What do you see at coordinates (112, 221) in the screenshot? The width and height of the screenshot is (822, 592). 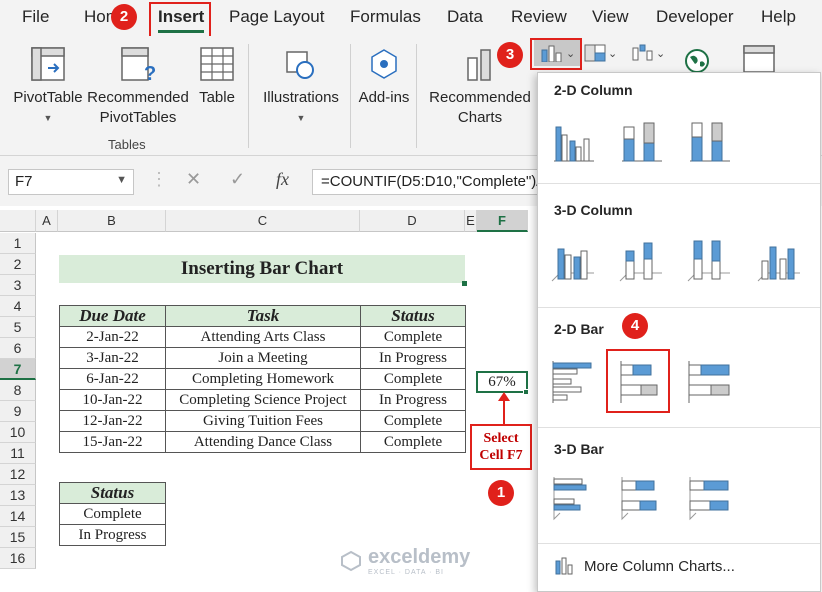 I see `column-header-b: B` at bounding box center [112, 221].